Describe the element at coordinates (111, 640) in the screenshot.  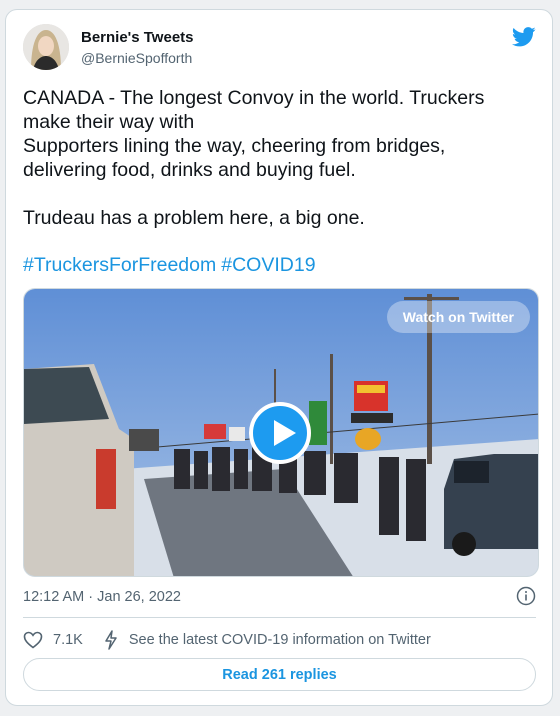
I see `lightning-icon` at that location.